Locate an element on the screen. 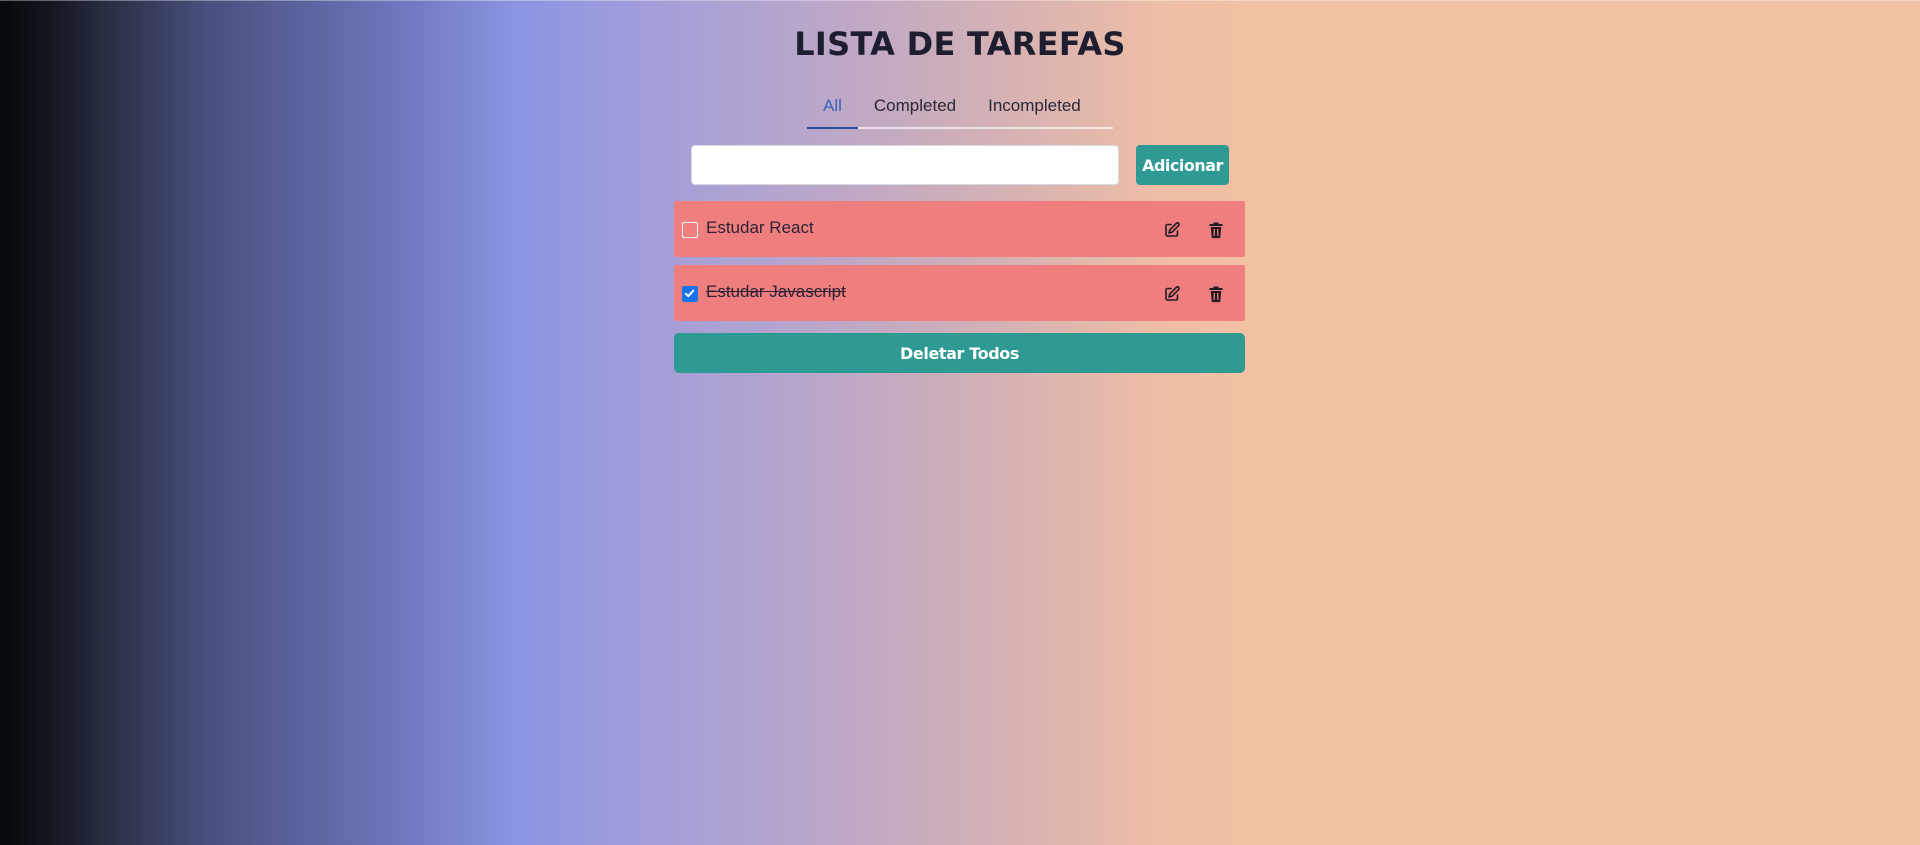 Image resolution: width=1920 pixels, height=845 pixels. tab-incompleted: Incompleted is located at coordinates (1034, 108).